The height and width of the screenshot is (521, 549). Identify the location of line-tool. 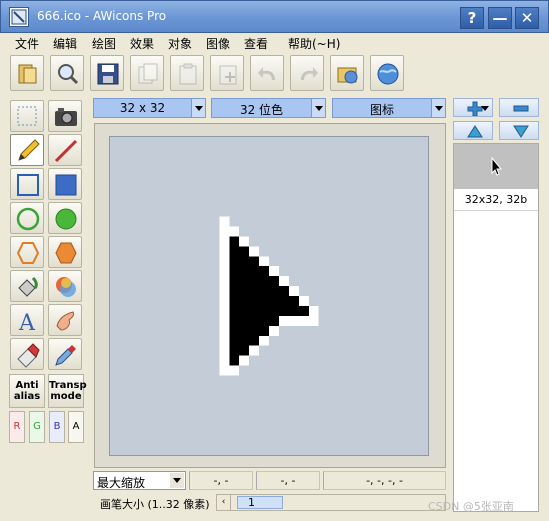
(65, 150).